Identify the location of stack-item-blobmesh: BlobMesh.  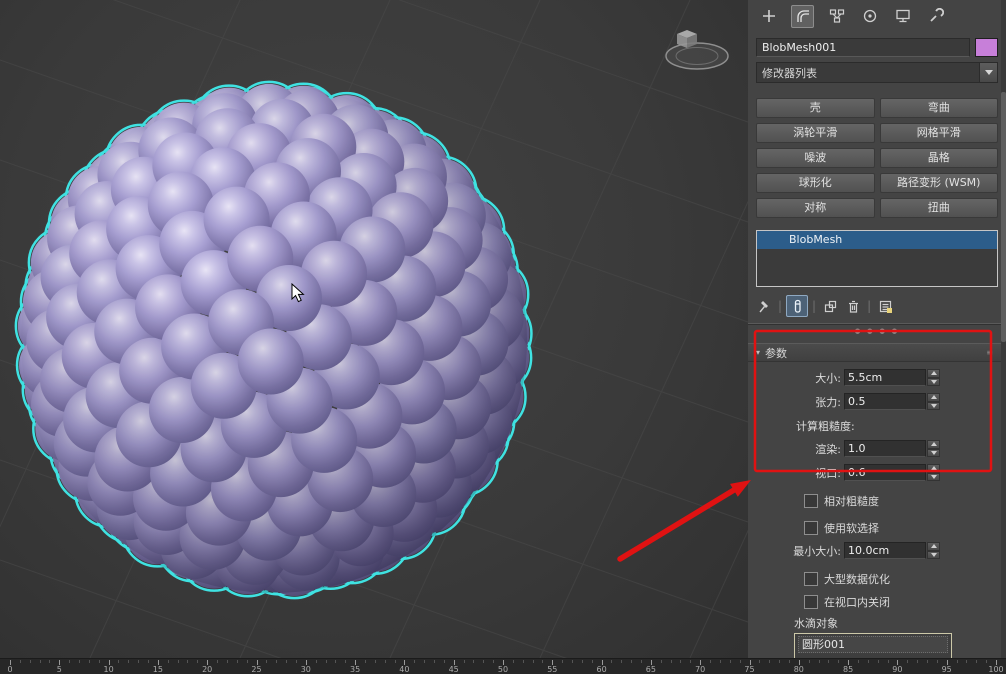
(877, 240).